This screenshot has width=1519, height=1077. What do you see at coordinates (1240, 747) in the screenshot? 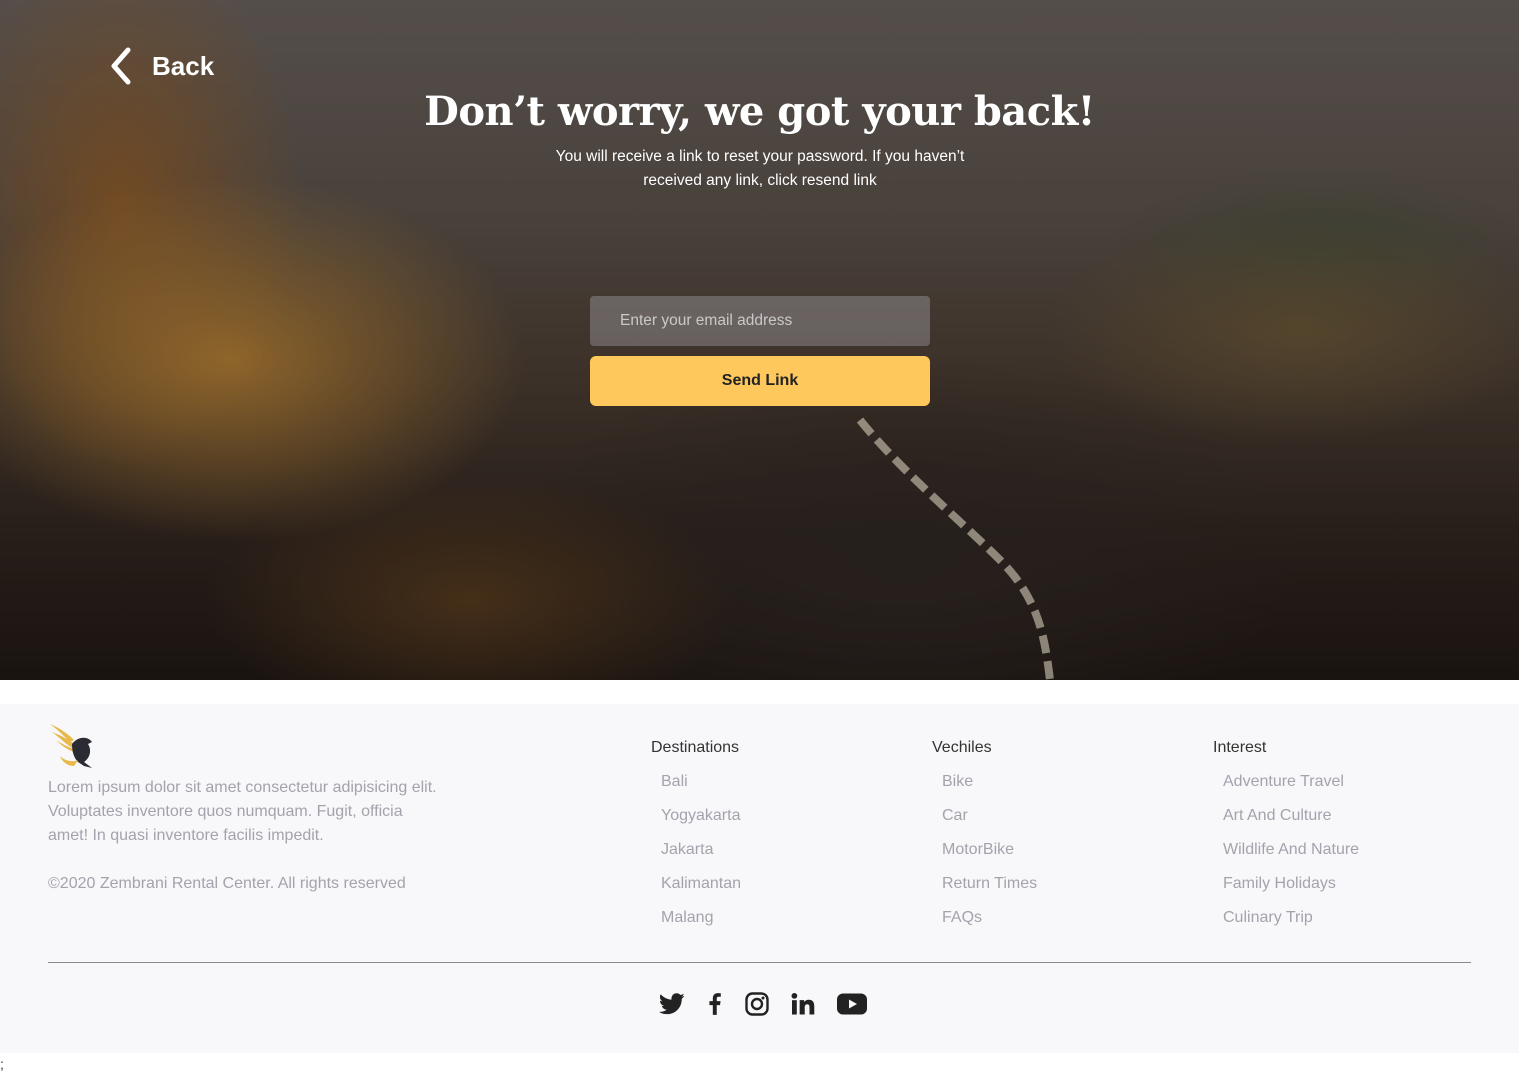
I see `column-title: Interest` at bounding box center [1240, 747].